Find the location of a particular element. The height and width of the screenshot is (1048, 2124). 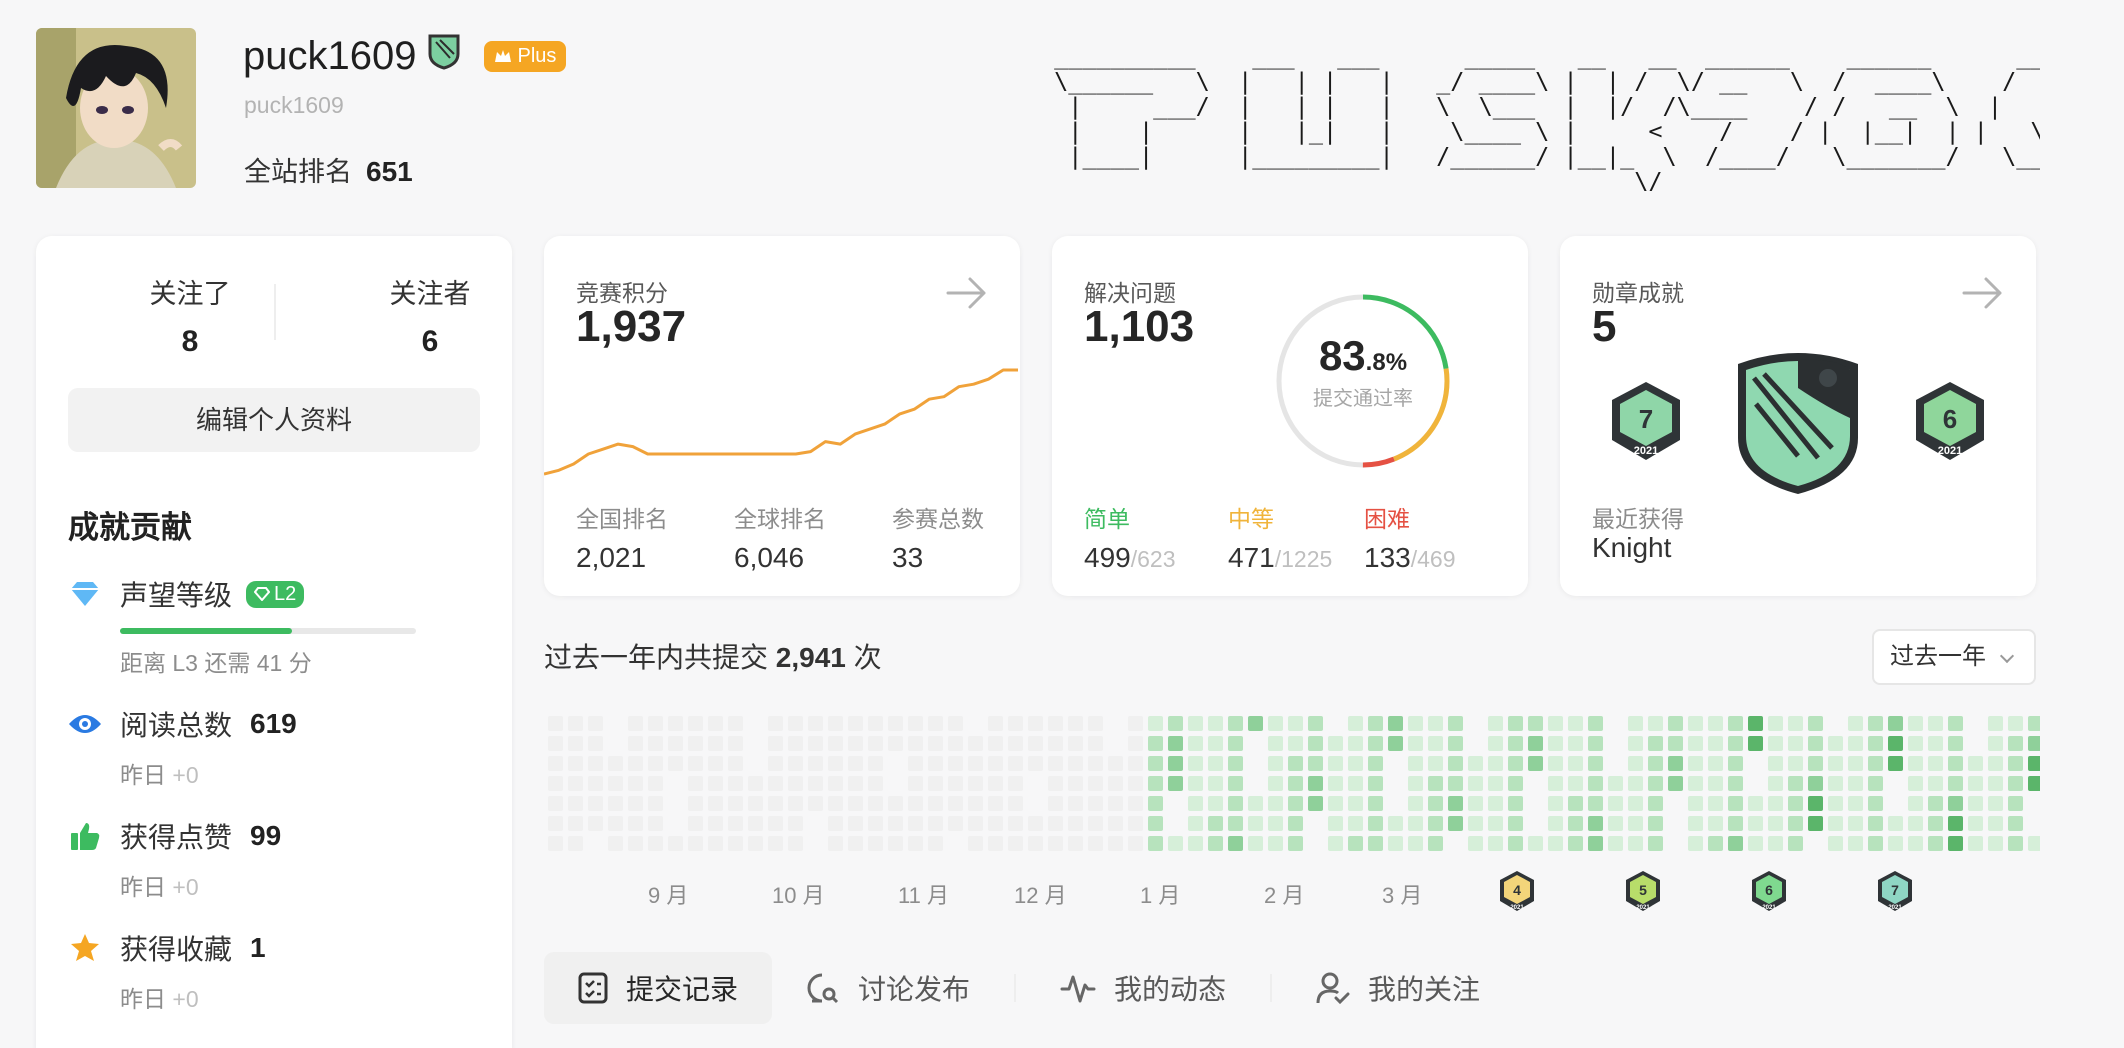

tab-submissions: 提交记录 is located at coordinates (658, 988).